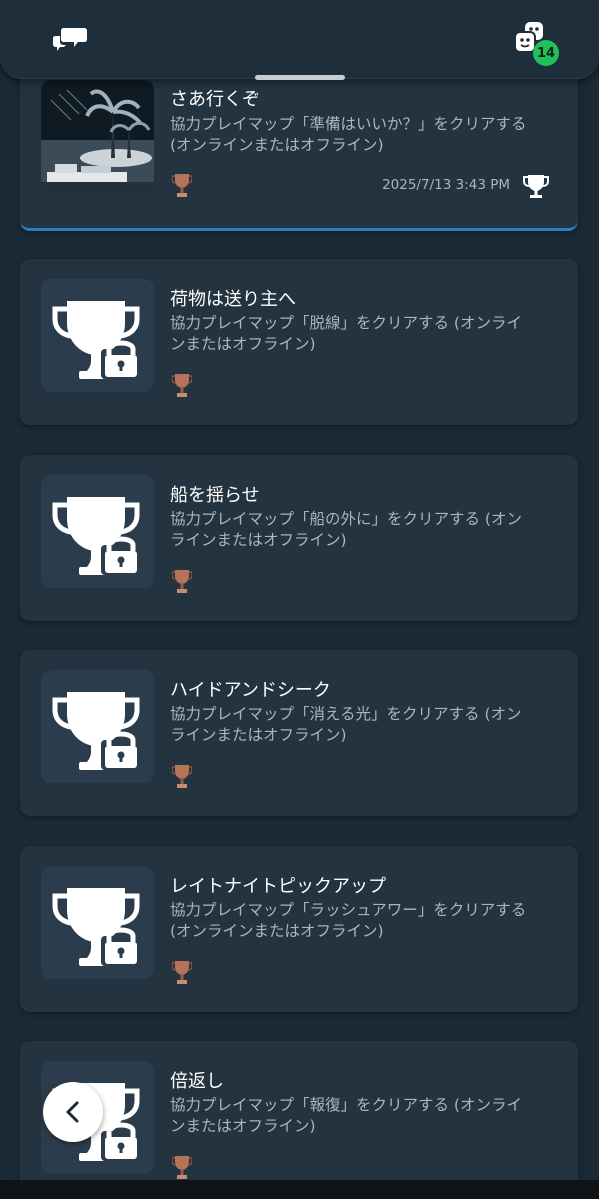  I want to click on trophy-card-locked: 倍返し 協力プレイマップ「報復」をクリアする (オンライ ンまたはオフライン), so click(299, 1110).